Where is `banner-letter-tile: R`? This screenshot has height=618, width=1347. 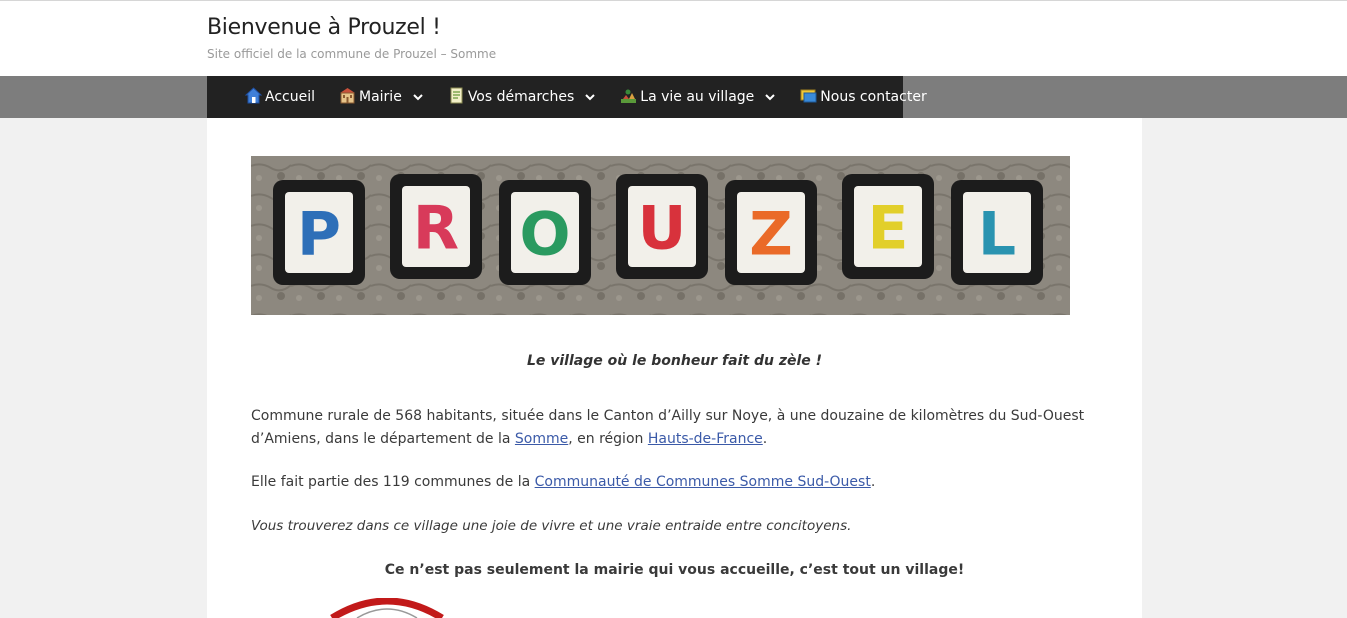
banner-letter-tile: R is located at coordinates (436, 226).